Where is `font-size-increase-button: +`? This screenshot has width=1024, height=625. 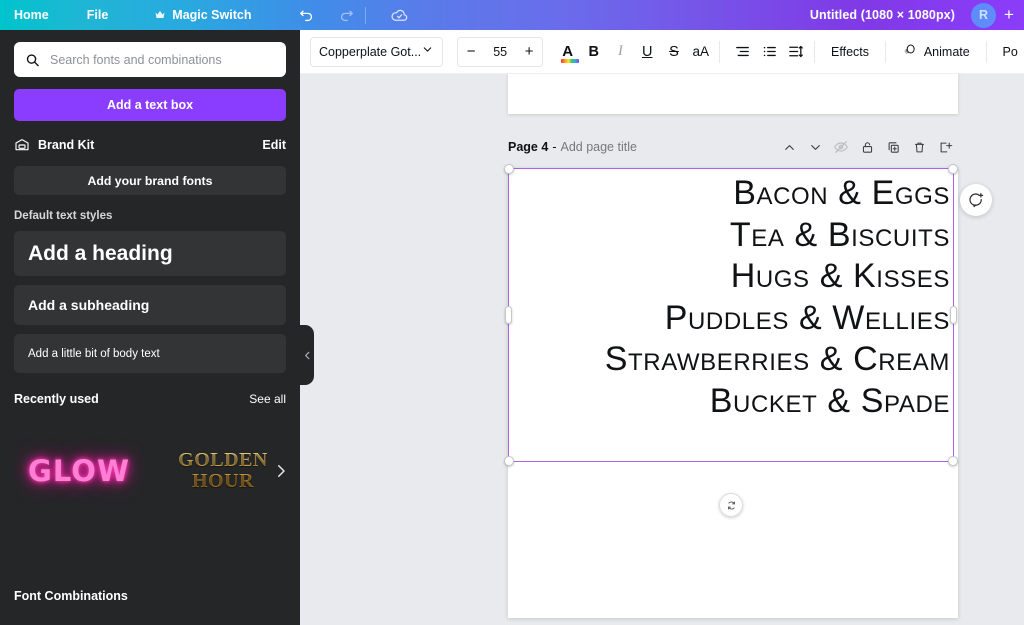
font-size-increase-button: + is located at coordinates (529, 52).